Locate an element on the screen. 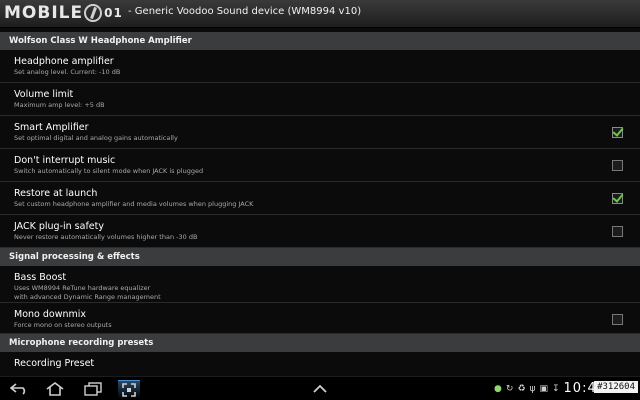  sync-icon: ↻ is located at coordinates (509, 388).